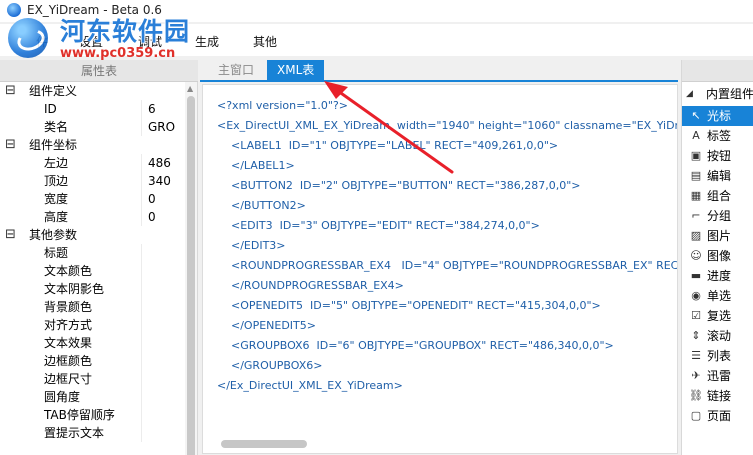 This screenshot has height=455, width=753. I want to click on code-line: </LABEL1>, so click(256, 165).